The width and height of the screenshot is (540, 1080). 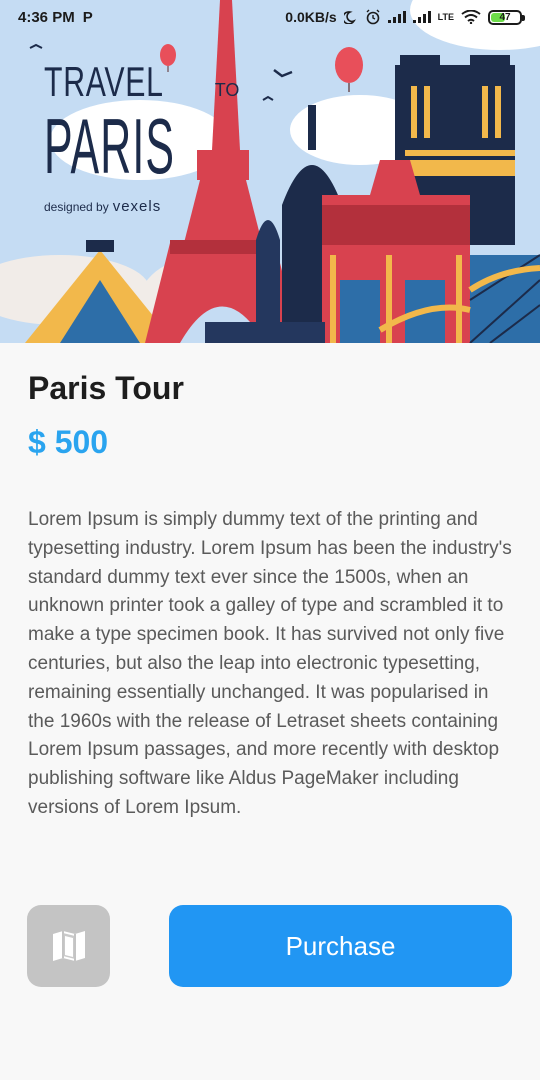 What do you see at coordinates (270, 17) in the screenshot?
I see `status-bar: 4:36 PM P 0.0KB/s LTE 47` at bounding box center [270, 17].